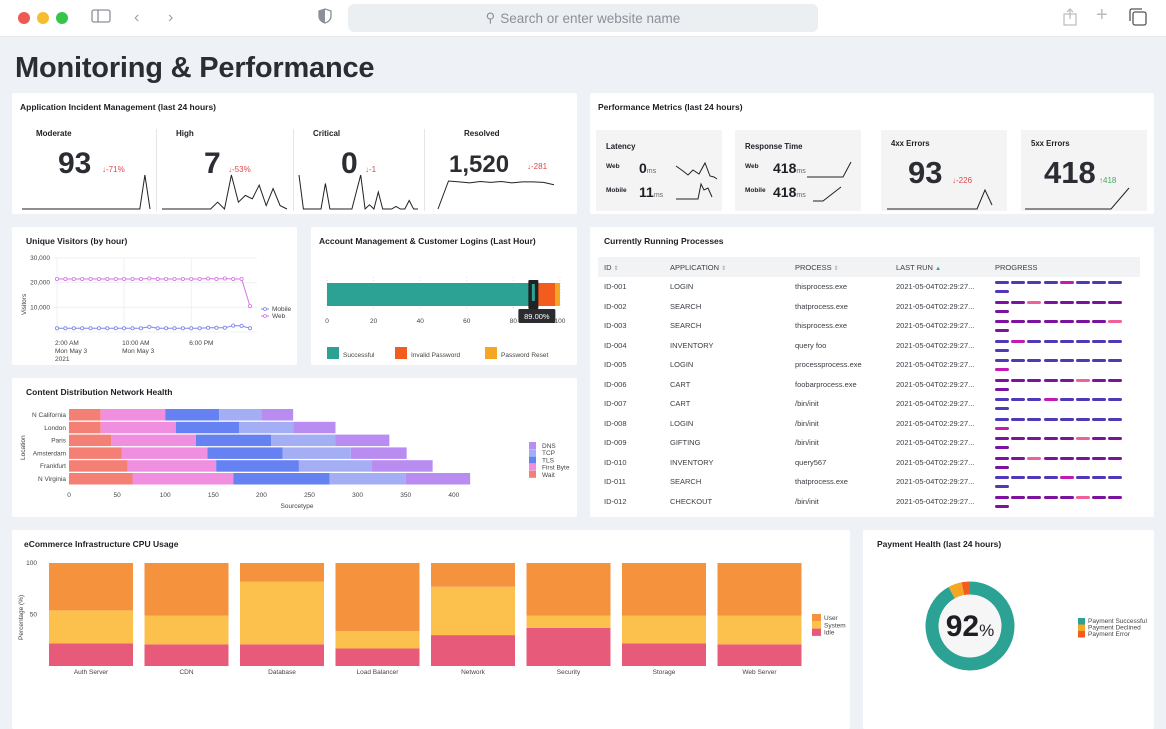  I want to click on new-tab-icon: +, so click(1102, 15).